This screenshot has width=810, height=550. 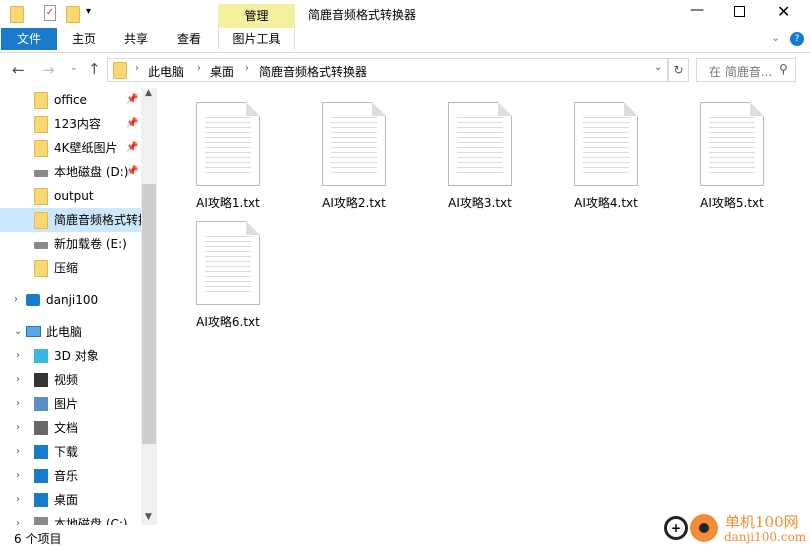 I want to click on nav-this-pc: ⌄ 此电脑, so click(x=70, y=332).